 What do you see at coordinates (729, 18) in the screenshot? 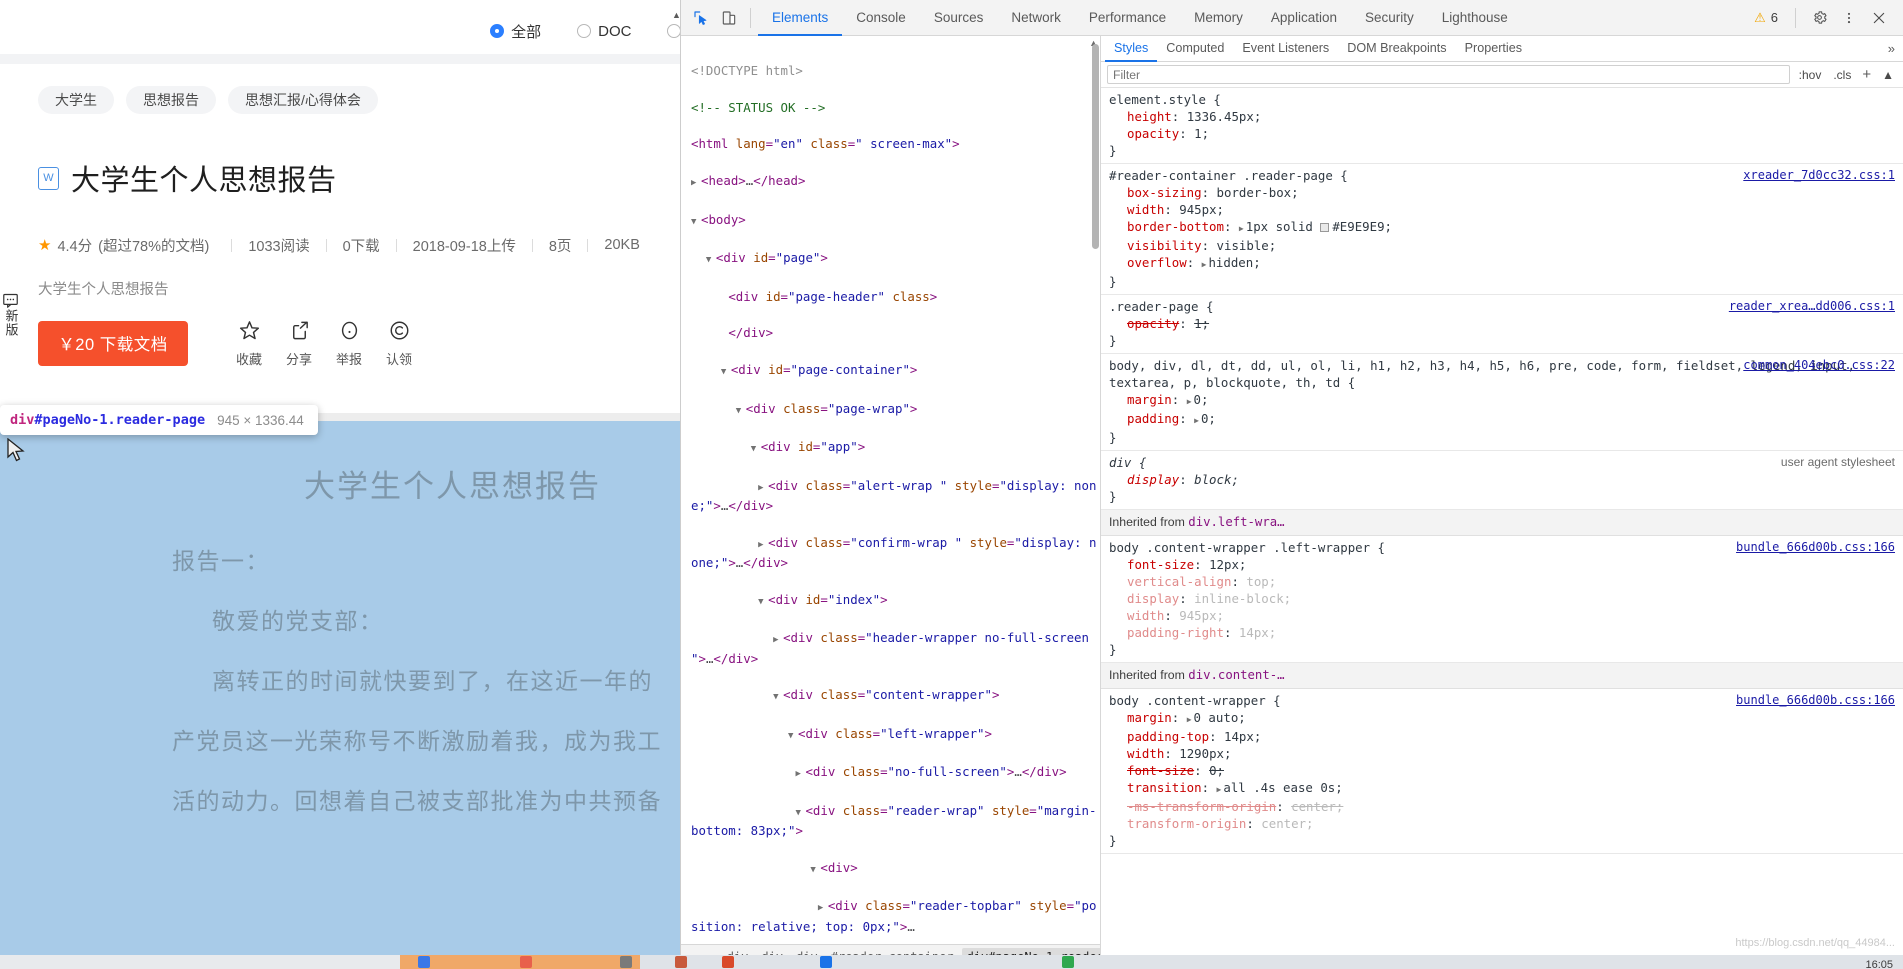
I see `device-toolbar-icon` at bounding box center [729, 18].